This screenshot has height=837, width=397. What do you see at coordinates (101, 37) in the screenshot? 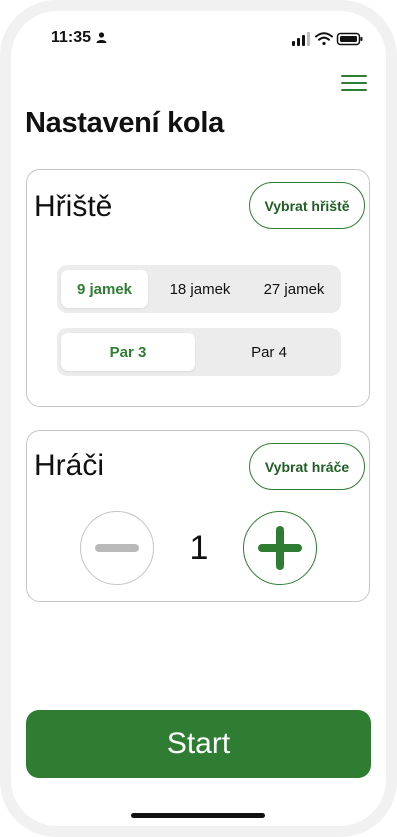
I see `person-icon` at bounding box center [101, 37].